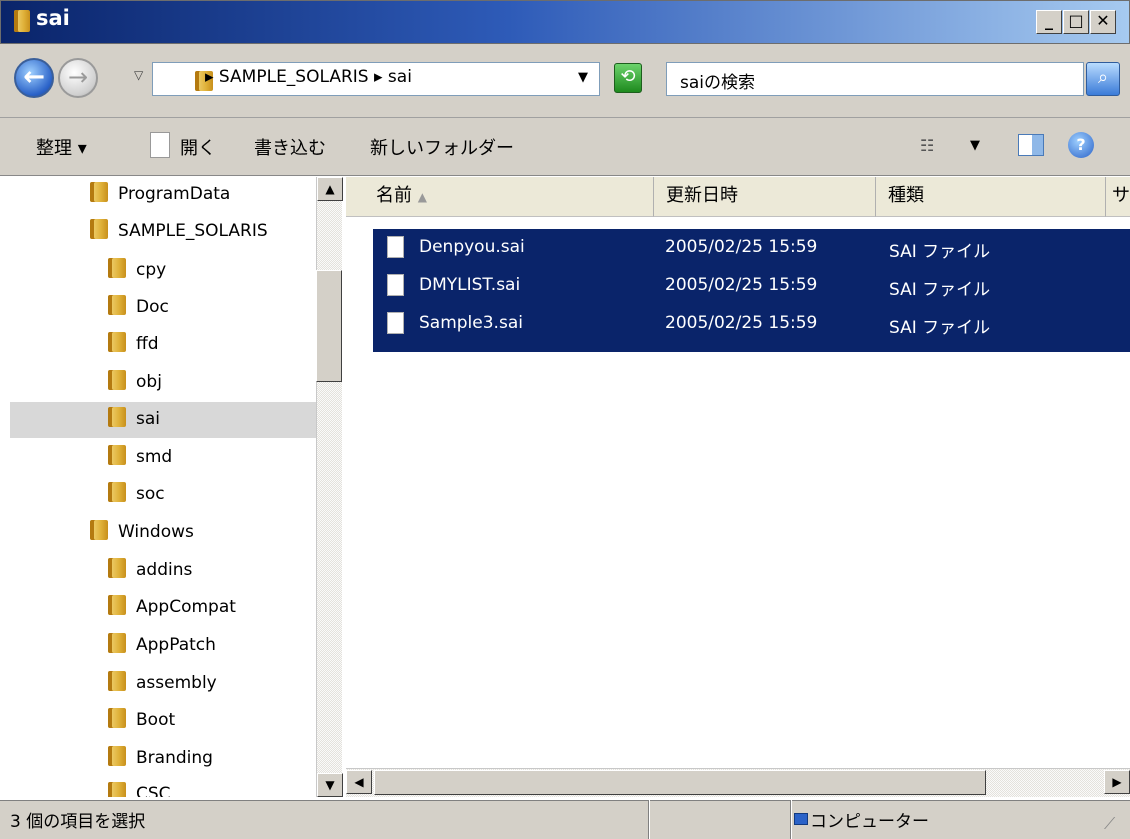 The width and height of the screenshot is (1130, 839). I want to click on status-selection: 3 個の項目を選択, so click(78, 822).